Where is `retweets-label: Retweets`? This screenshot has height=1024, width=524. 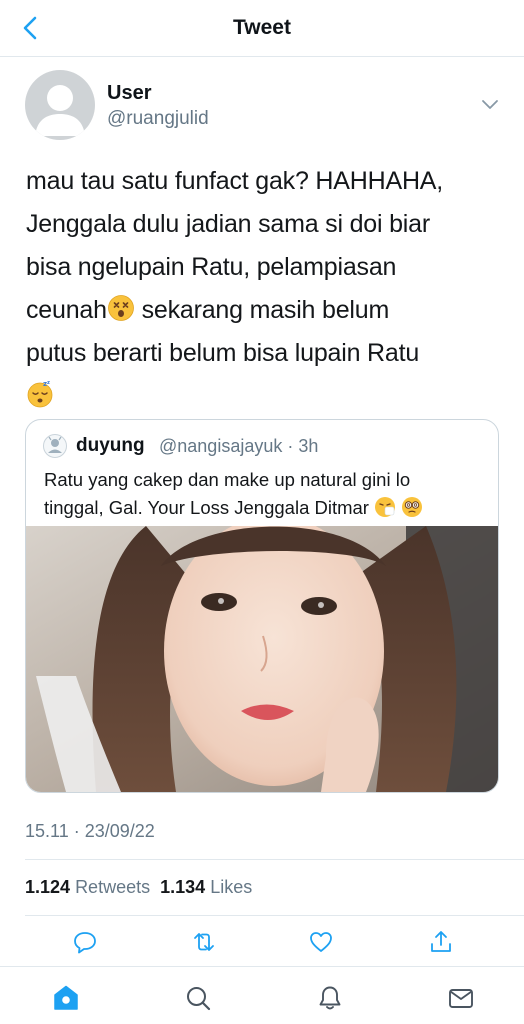
retweets-label: Retweets is located at coordinates (112, 887).